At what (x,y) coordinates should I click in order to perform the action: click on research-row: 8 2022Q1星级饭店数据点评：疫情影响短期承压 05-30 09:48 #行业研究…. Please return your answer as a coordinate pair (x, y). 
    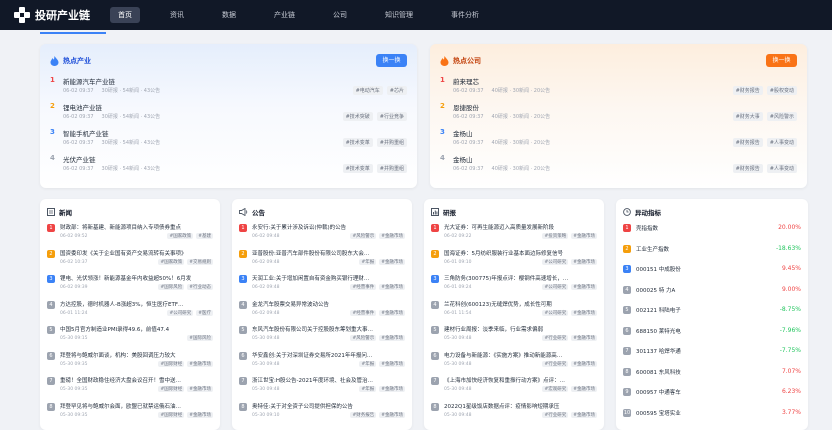
    Looking at the image, I should click on (516, 413).